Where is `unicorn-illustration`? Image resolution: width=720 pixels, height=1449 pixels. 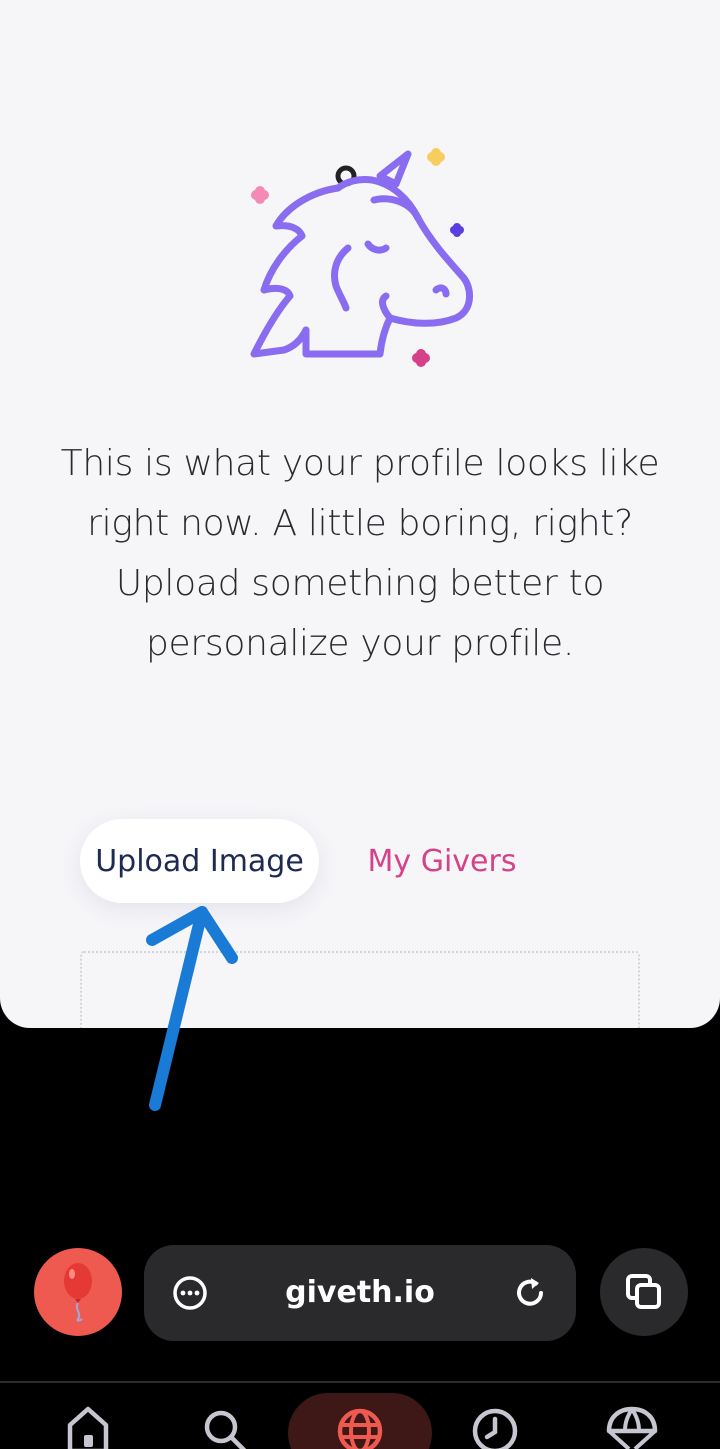 unicorn-illustration is located at coordinates (361, 257).